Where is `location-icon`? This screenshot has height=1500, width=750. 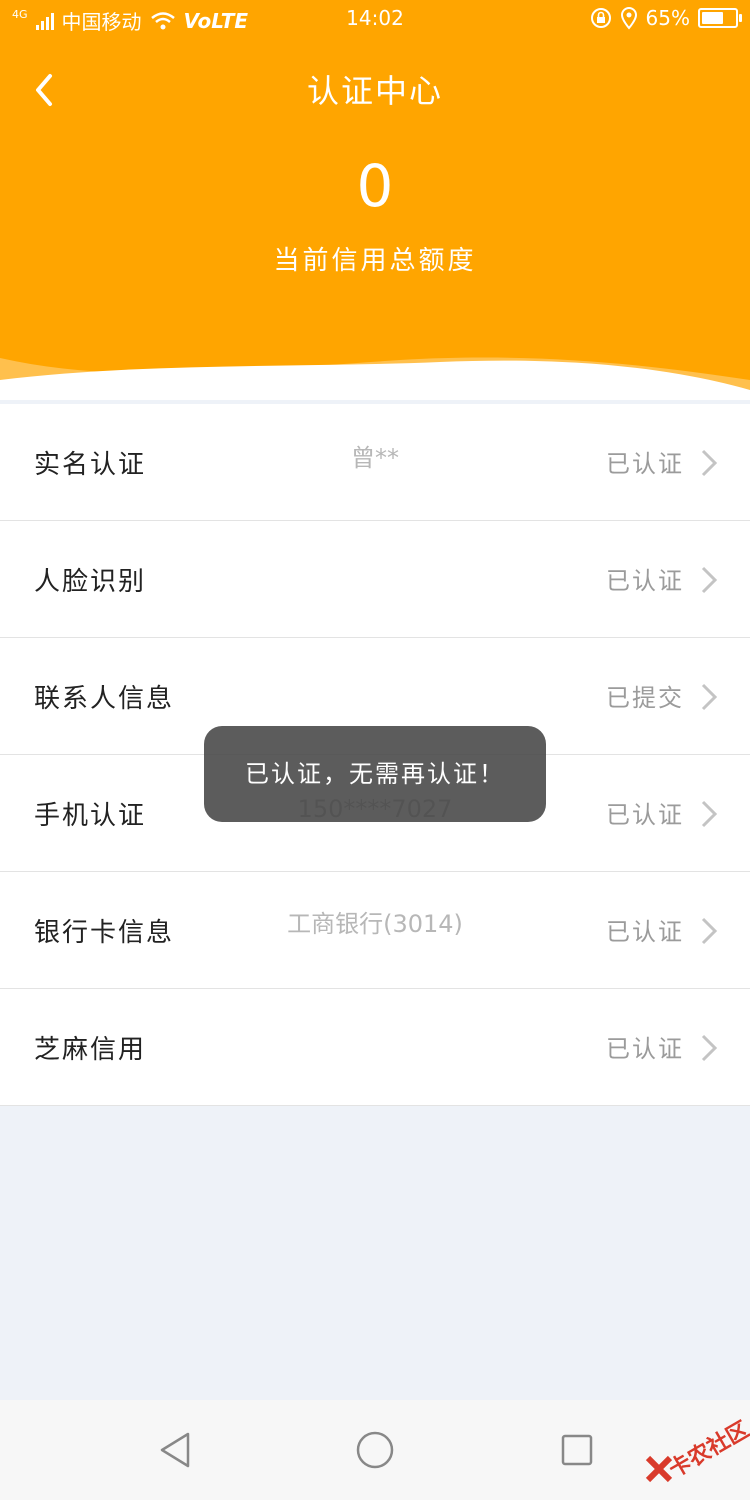
location-icon is located at coordinates (628, 18).